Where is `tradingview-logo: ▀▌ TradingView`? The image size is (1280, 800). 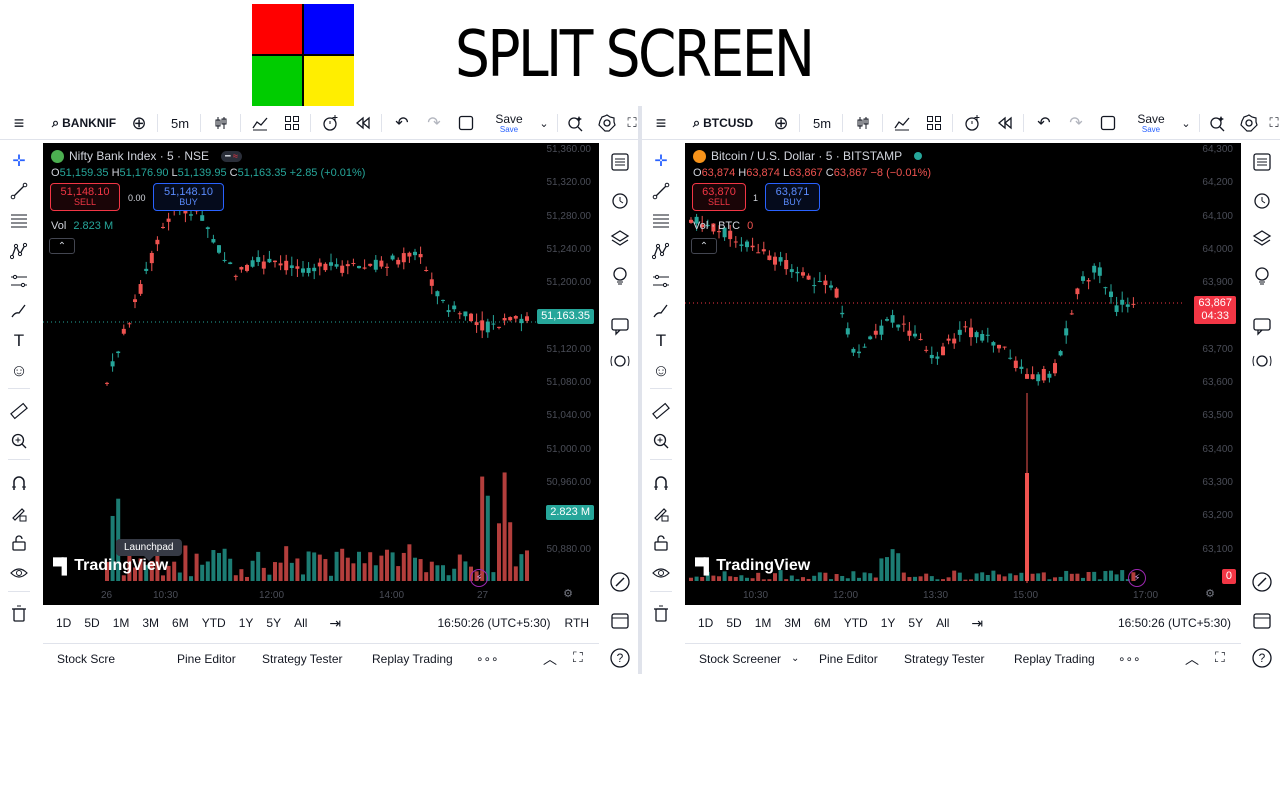 tradingview-logo: ▀▌ TradingView is located at coordinates (752, 566).